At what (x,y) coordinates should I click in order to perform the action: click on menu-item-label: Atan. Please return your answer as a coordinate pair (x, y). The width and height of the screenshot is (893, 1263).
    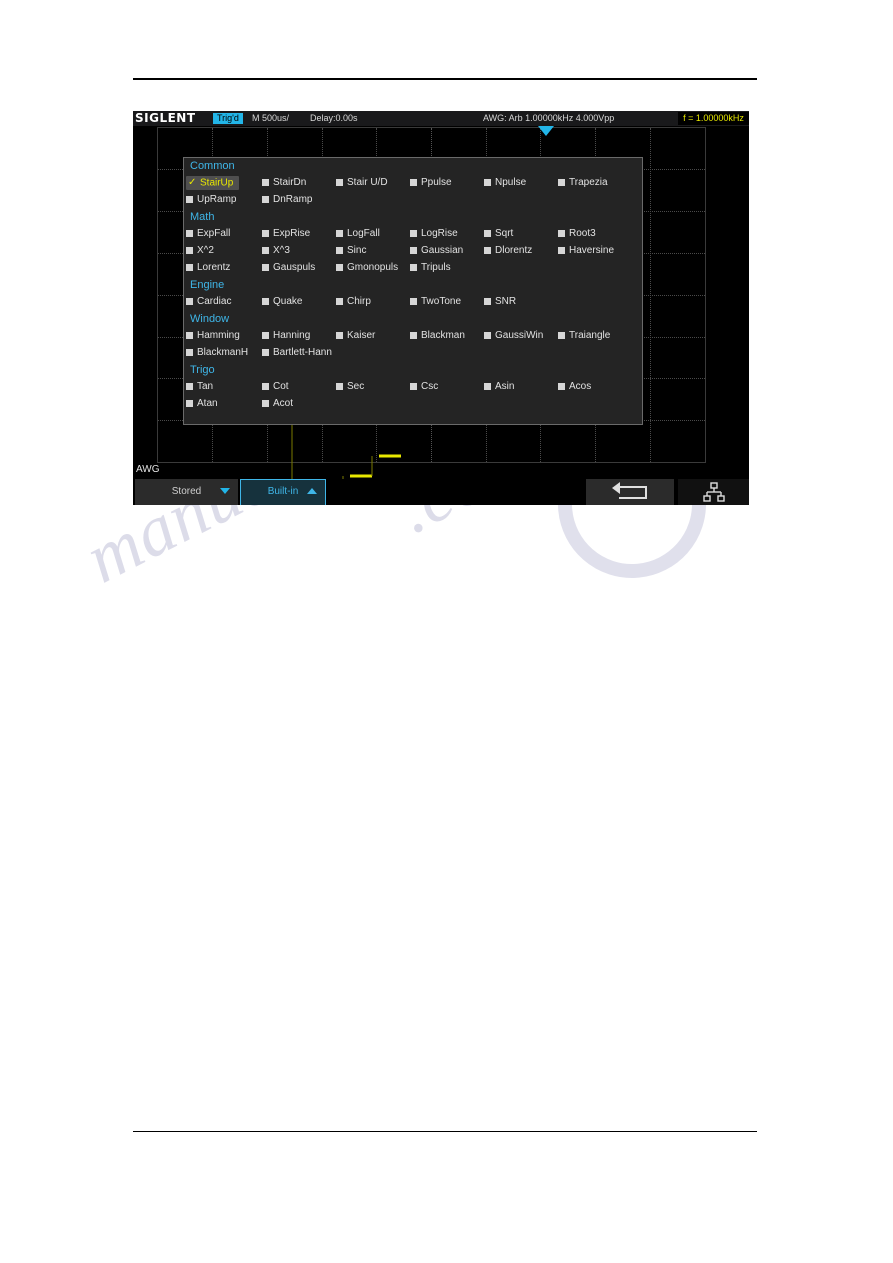
    Looking at the image, I should click on (207, 403).